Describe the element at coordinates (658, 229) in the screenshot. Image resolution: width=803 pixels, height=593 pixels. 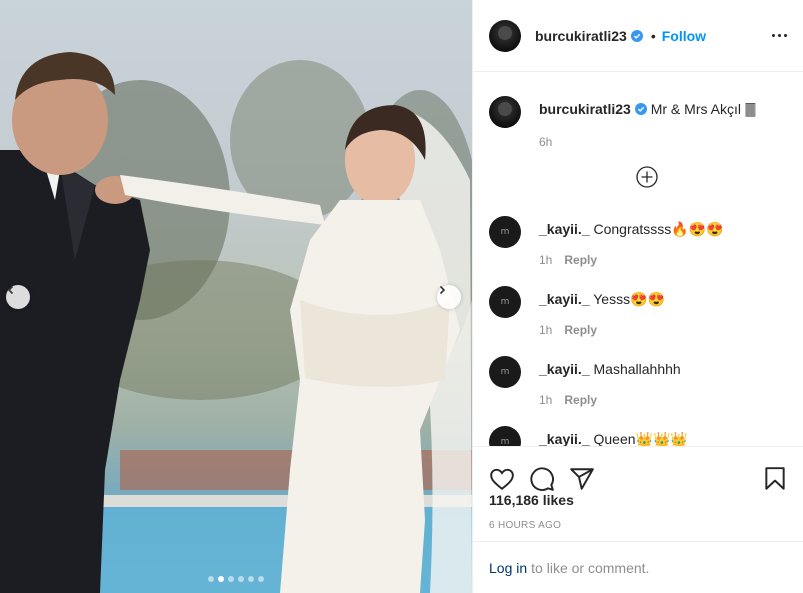
I see `comment-text: Congratssss🔥😍😍` at that location.